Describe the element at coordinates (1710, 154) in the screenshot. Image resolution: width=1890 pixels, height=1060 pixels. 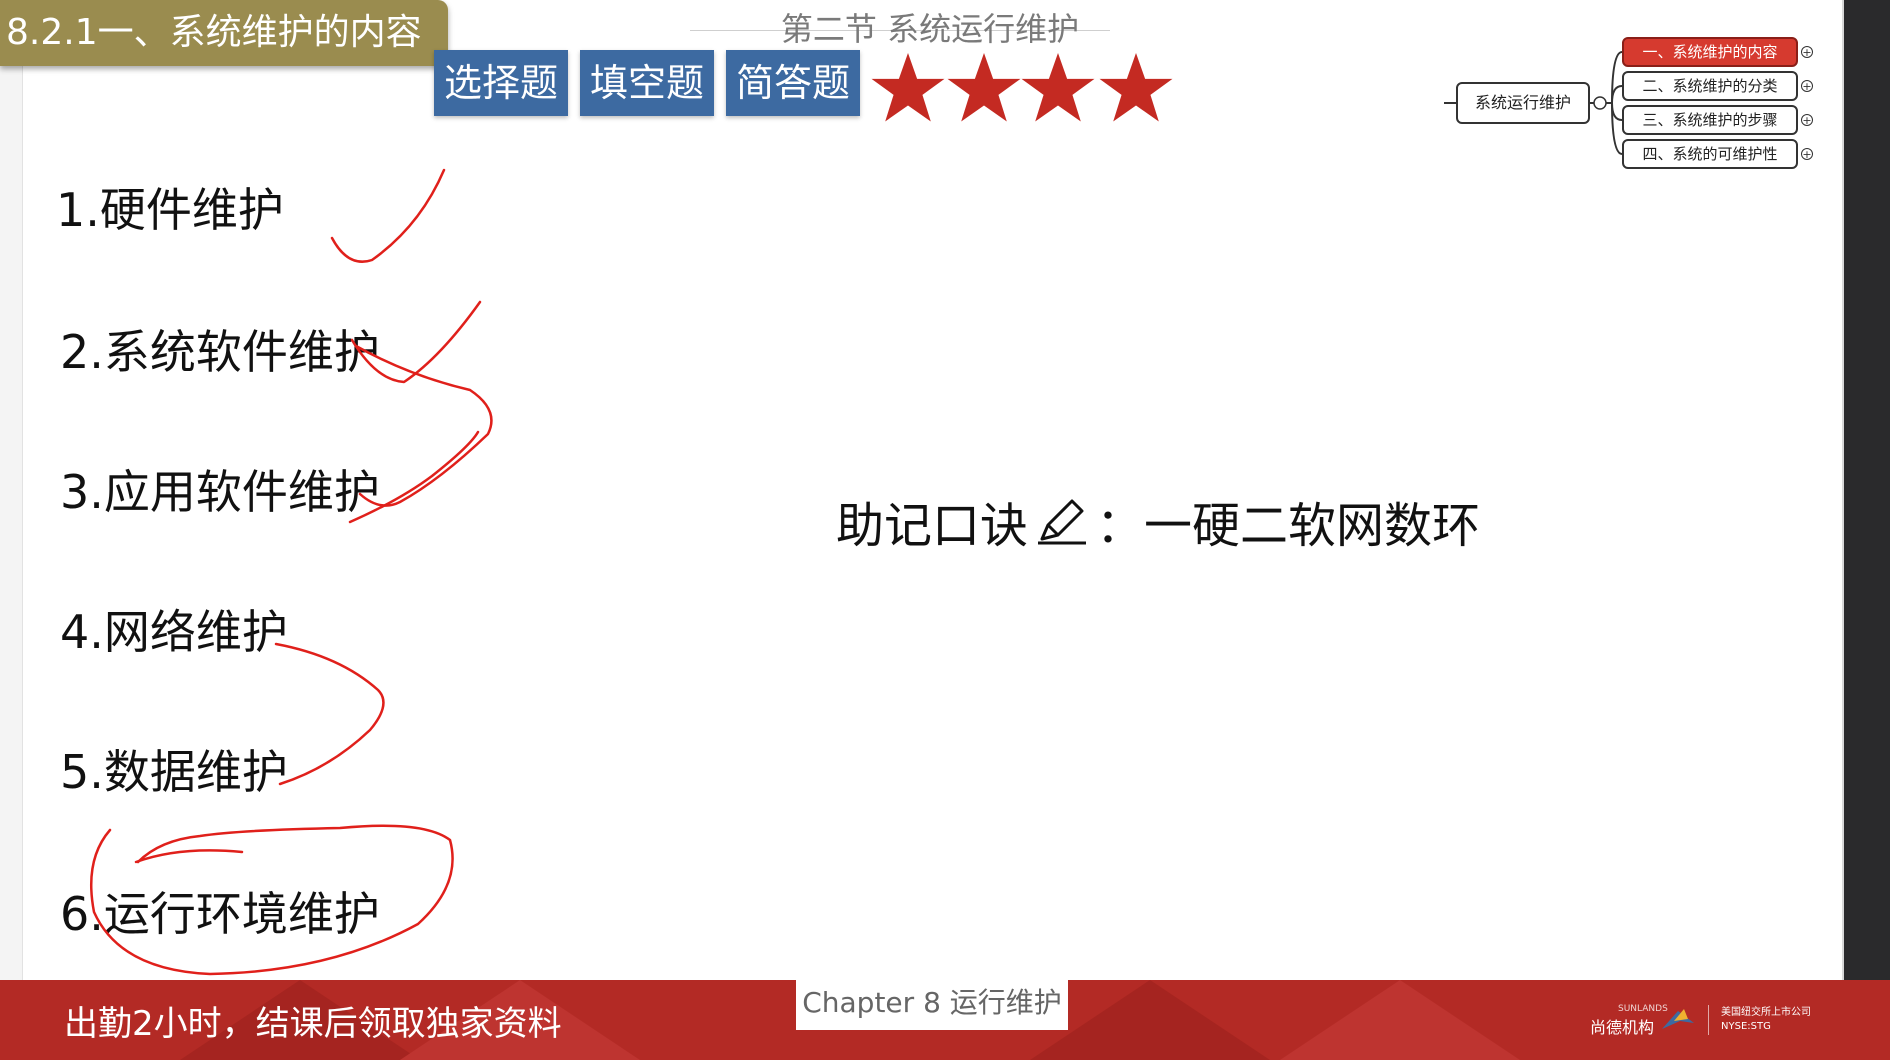
I see `mindmap-node-maintainability: 四、系统的可维护性` at that location.